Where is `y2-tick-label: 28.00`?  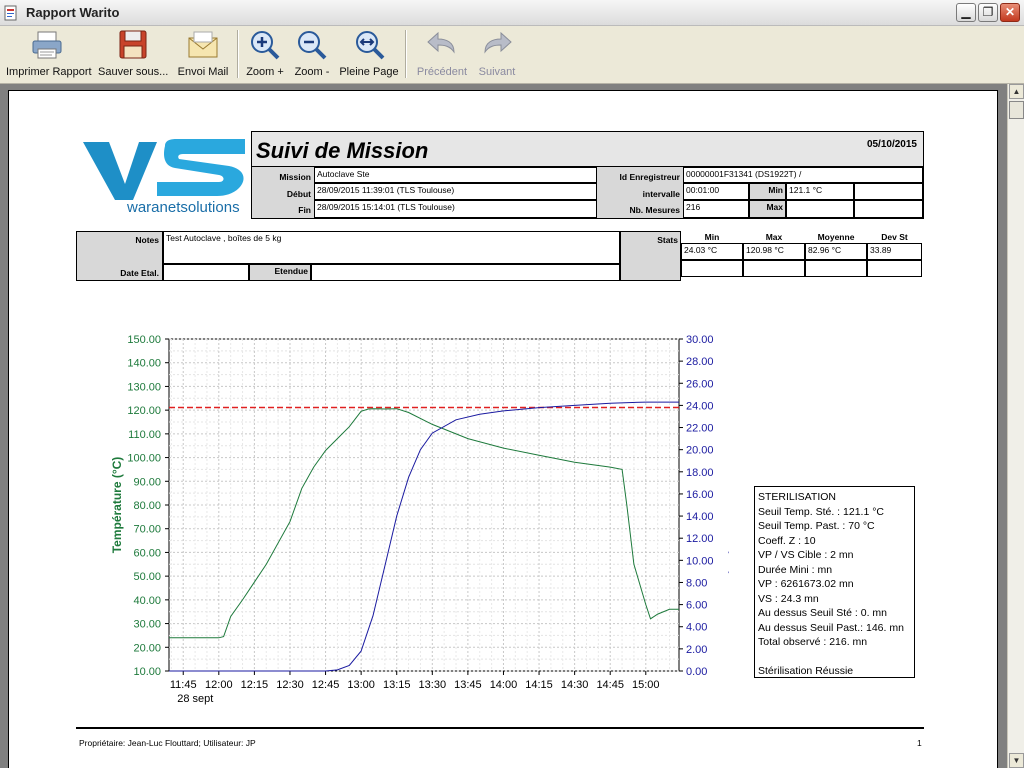 y2-tick-label: 28.00 is located at coordinates (700, 362).